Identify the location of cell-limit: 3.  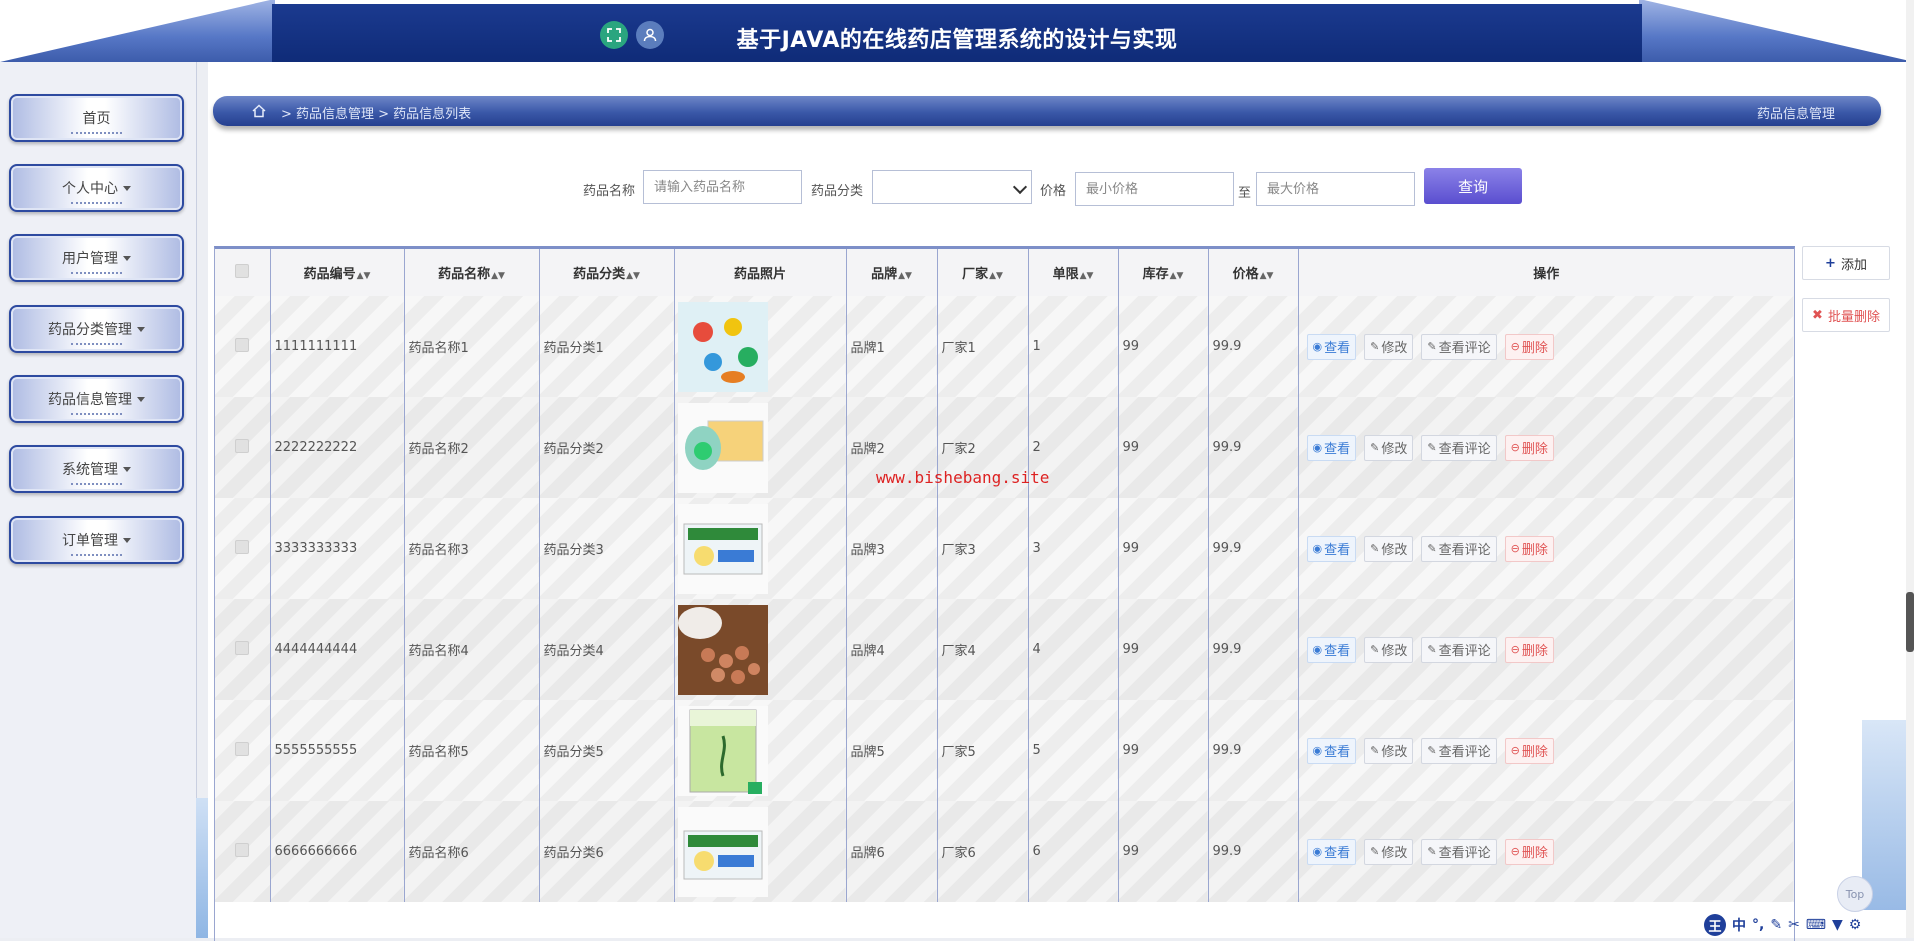
(1072, 548).